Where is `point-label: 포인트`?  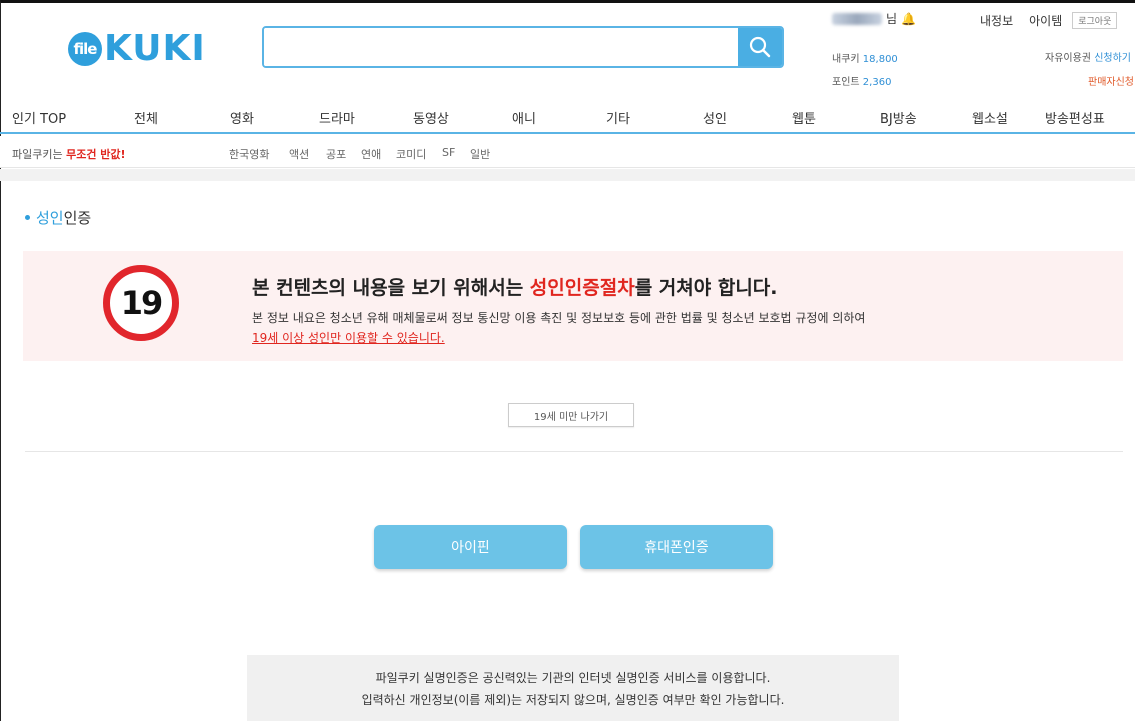 point-label: 포인트 is located at coordinates (846, 82).